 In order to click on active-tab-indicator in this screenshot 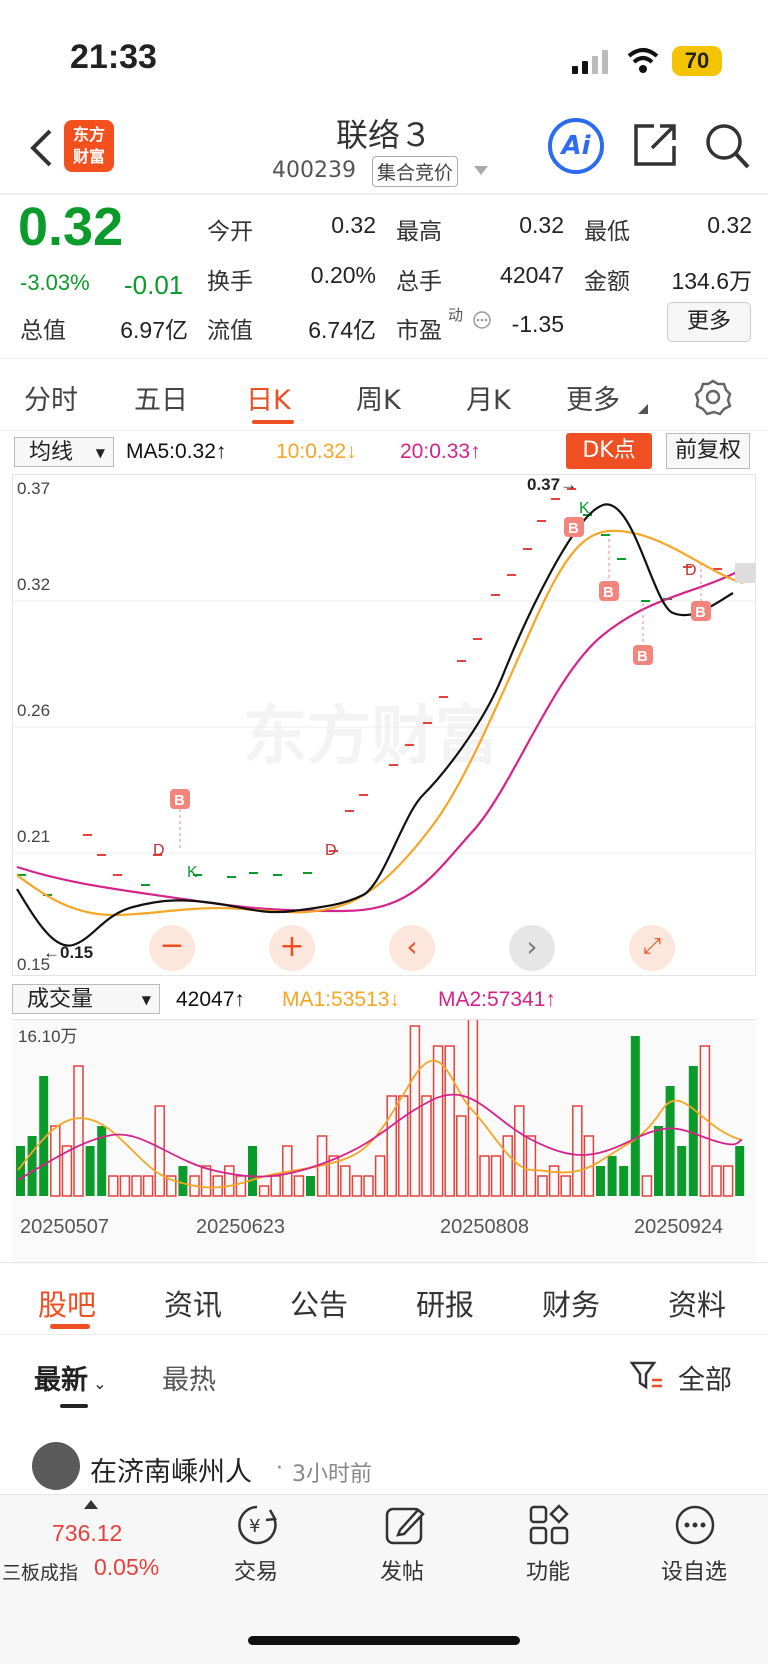, I will do `click(273, 422)`.